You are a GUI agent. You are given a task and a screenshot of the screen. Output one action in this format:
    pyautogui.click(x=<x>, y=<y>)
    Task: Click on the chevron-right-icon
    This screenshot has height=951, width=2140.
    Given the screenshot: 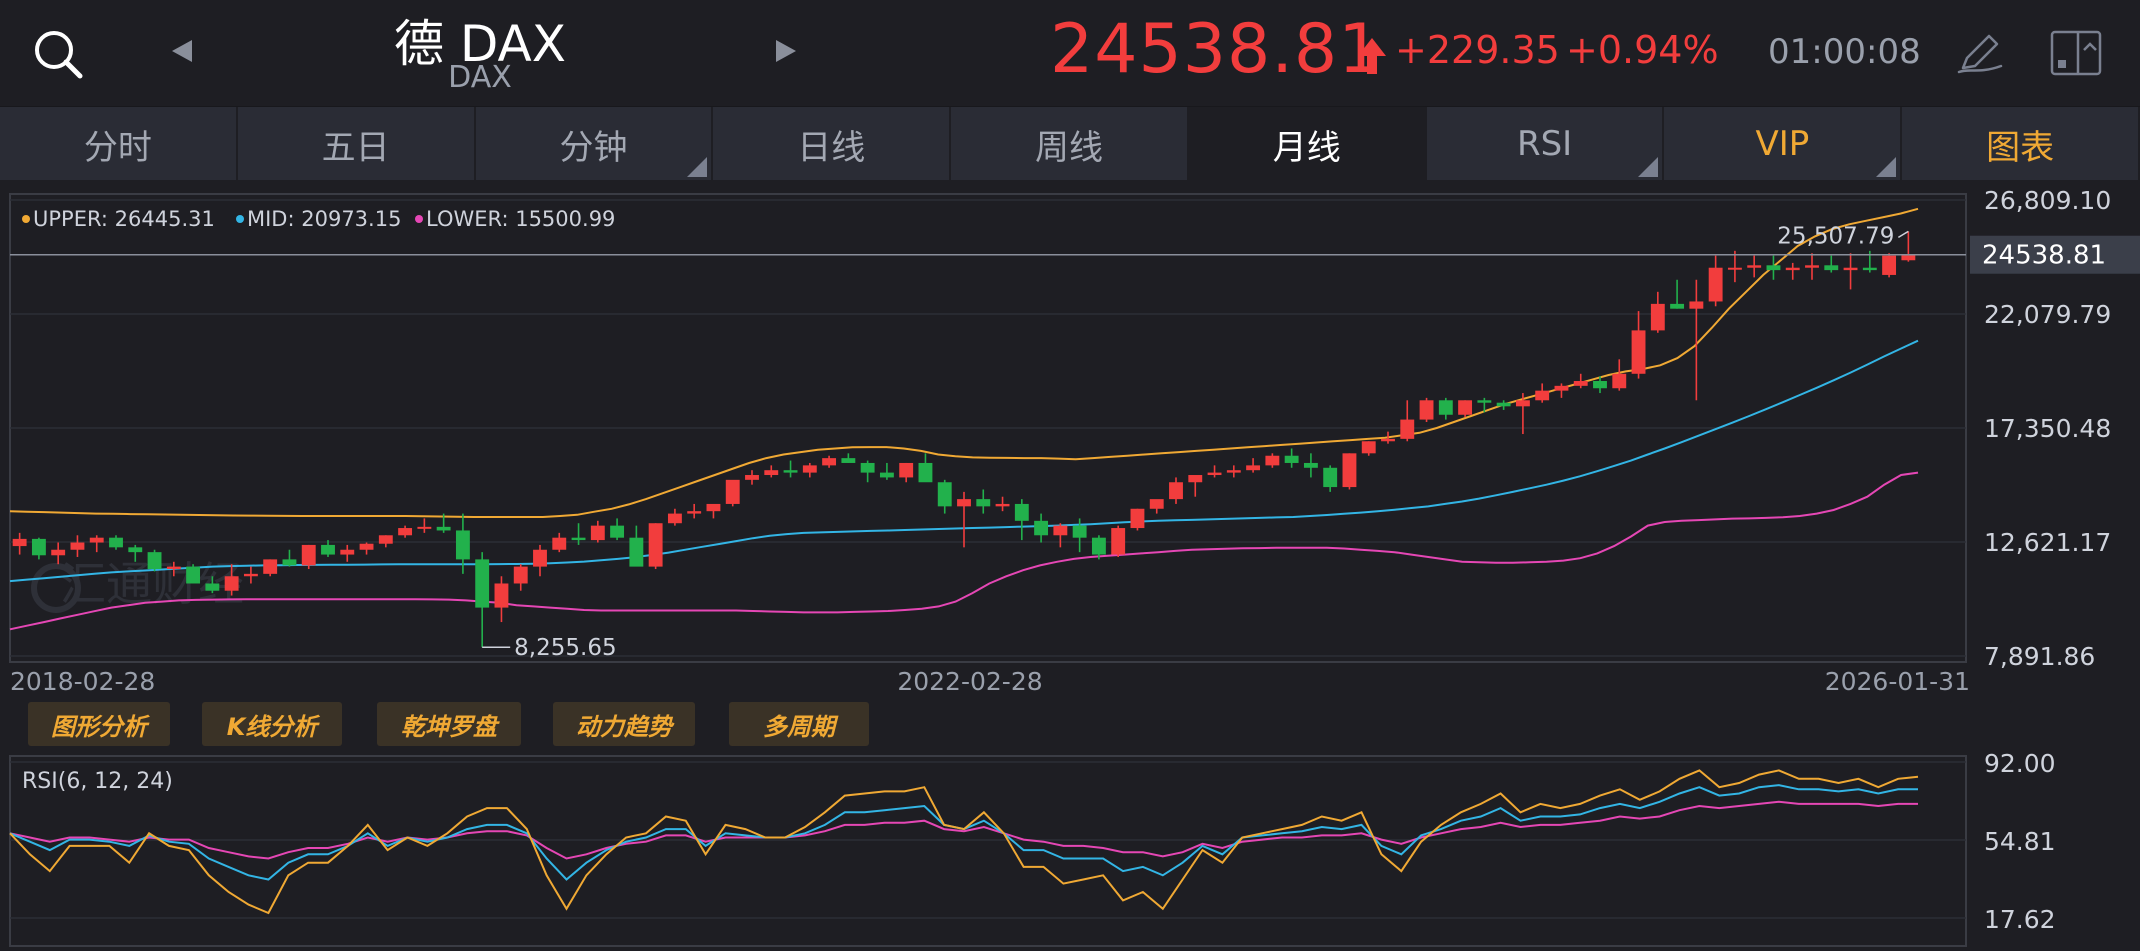 What is the action you would take?
    pyautogui.click(x=785, y=51)
    